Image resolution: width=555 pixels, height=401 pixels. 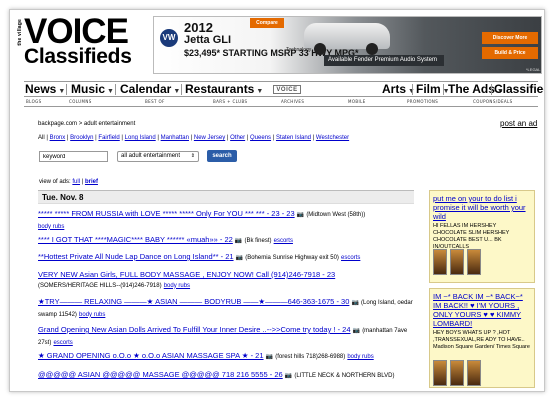 What do you see at coordinates (140, 138) in the screenshot?
I see `region-long-island: Long Island` at bounding box center [140, 138].